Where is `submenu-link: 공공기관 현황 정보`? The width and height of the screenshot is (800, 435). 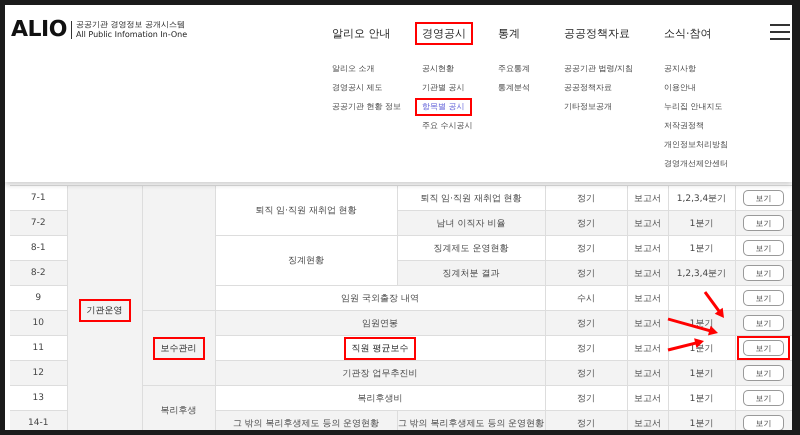 submenu-link: 공공기관 현황 정보 is located at coordinates (366, 107).